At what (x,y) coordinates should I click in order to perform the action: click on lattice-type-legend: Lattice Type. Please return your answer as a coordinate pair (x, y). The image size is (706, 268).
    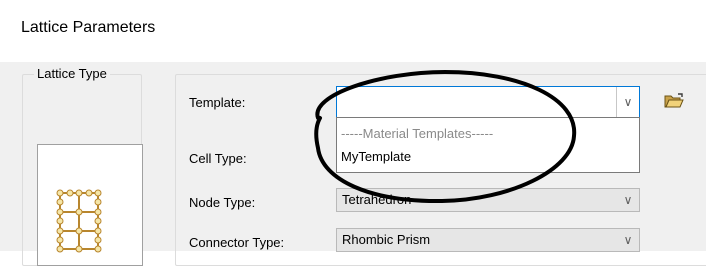
    Looking at the image, I should click on (72, 73).